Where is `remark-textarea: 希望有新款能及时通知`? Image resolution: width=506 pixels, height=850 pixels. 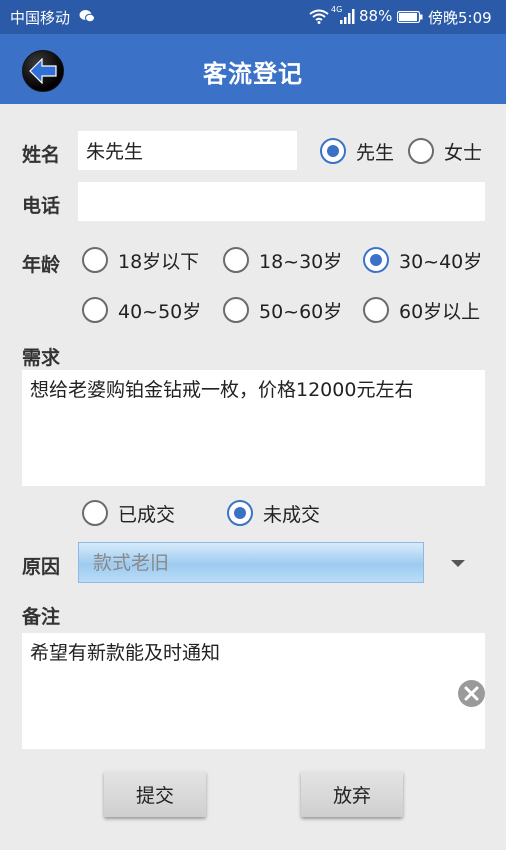 remark-textarea: 希望有新款能及时通知 is located at coordinates (253, 691).